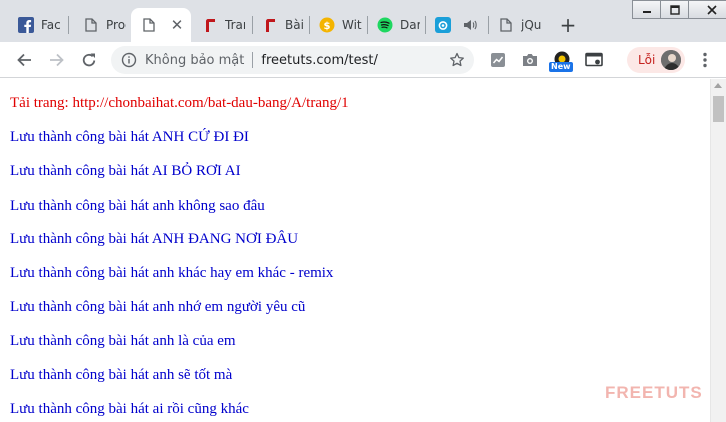 Image resolution: width=726 pixels, height=422 pixels. What do you see at coordinates (129, 137) in the screenshot?
I see `list-item: Lưu thành công bài hát ANH CỨ ĐI ĐI` at bounding box center [129, 137].